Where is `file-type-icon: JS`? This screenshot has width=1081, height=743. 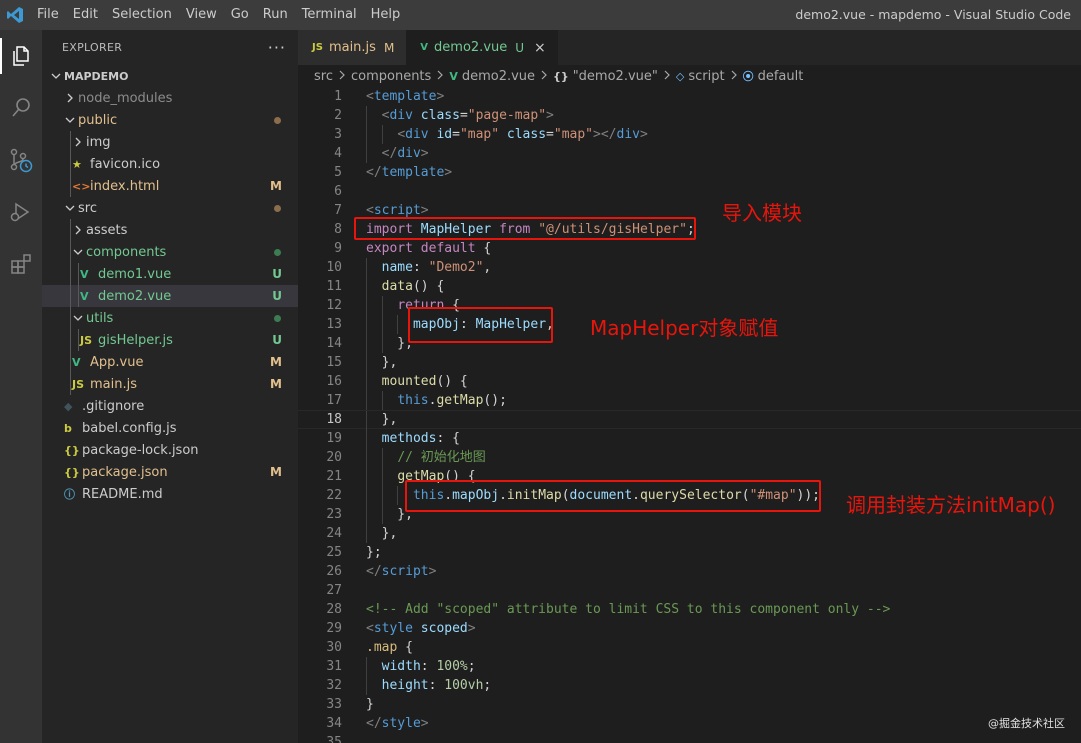
file-type-icon: JS is located at coordinates (78, 384).